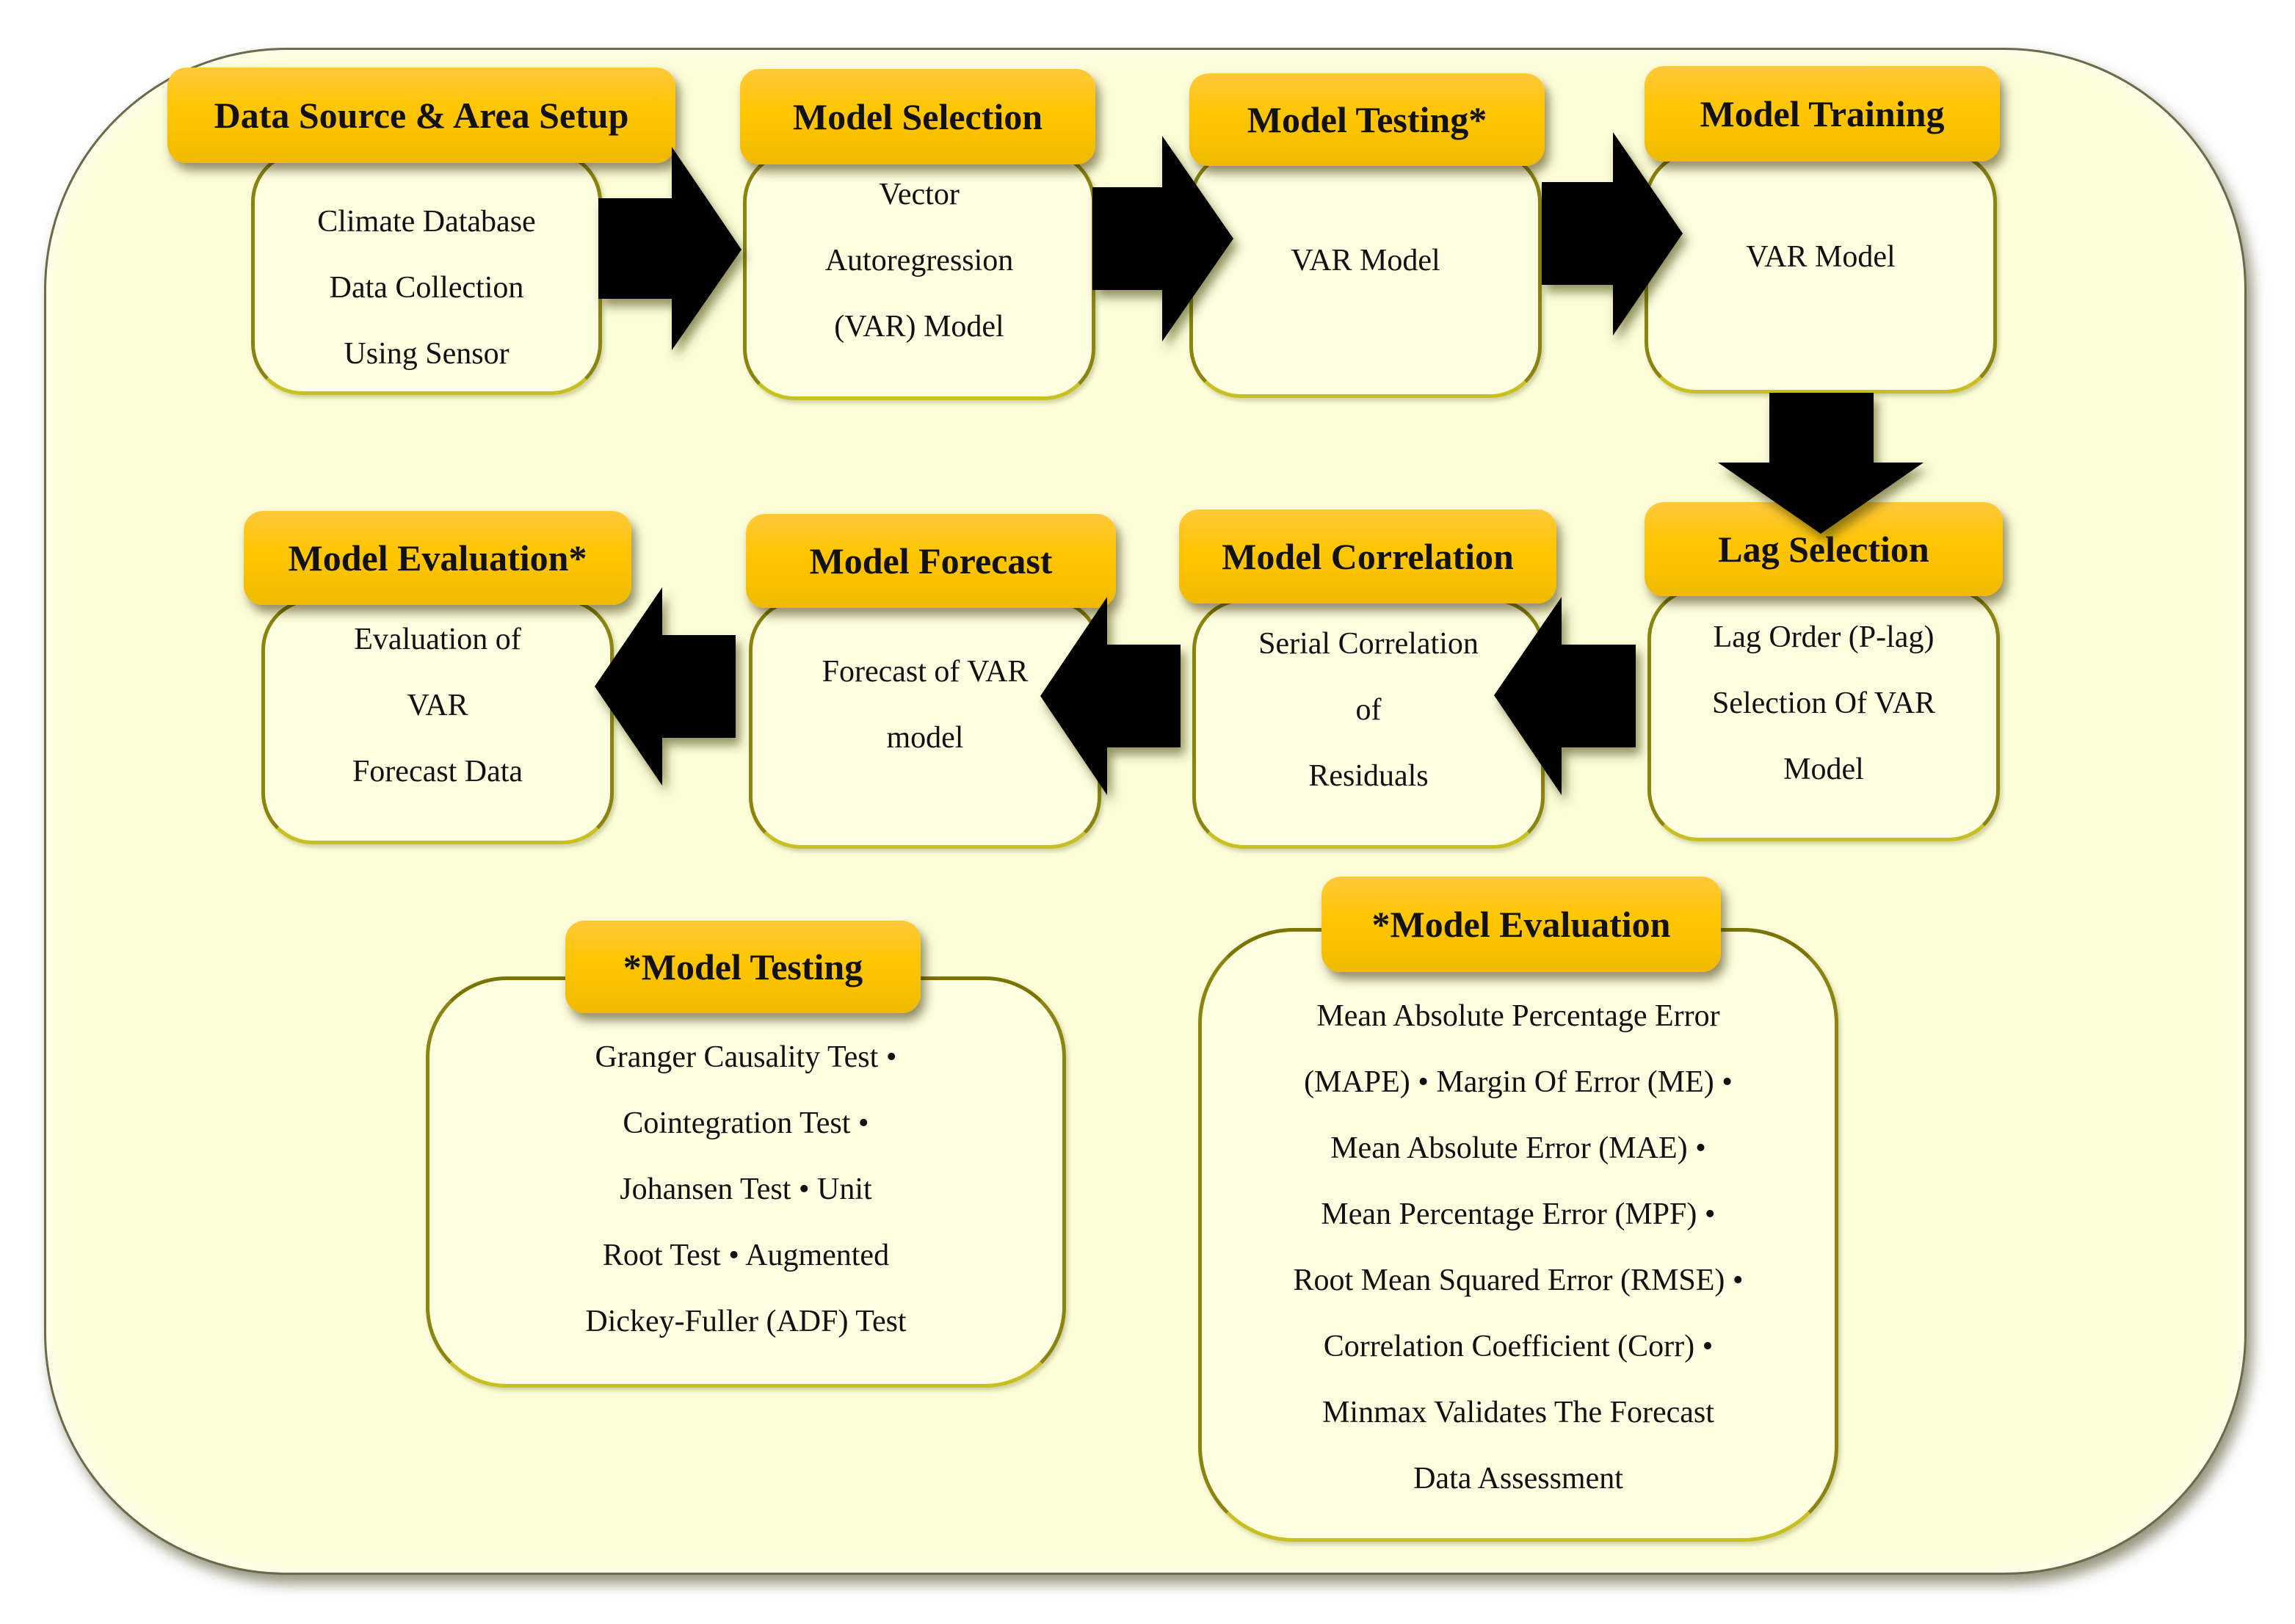  I want to click on arrow-down-icon, so click(1821, 463).